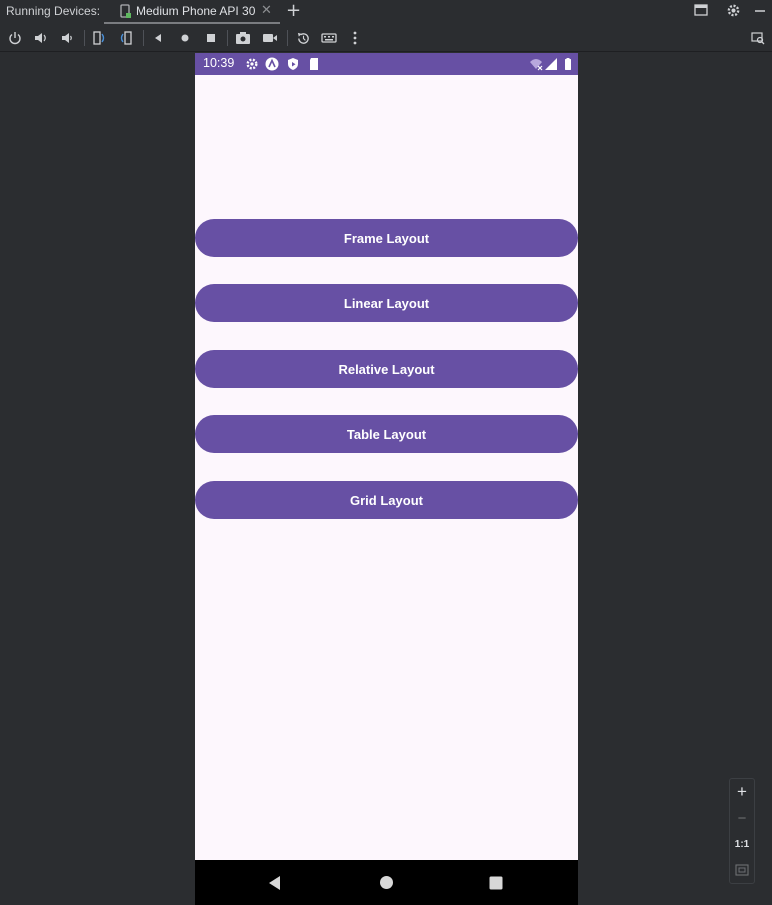 The image size is (772, 905). I want to click on cellular-icon, so click(551, 64).